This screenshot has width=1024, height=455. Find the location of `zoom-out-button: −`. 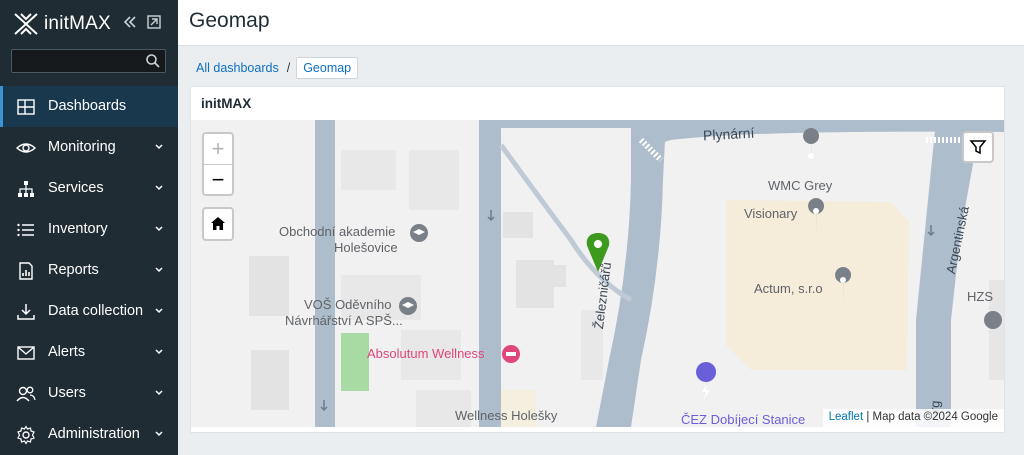

zoom-out-button: − is located at coordinates (218, 180).